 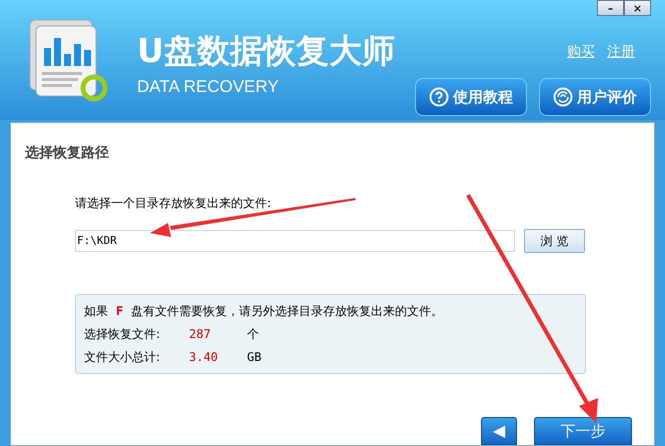 What do you see at coordinates (208, 87) in the screenshot?
I see `app-subtitle: DATA RECOVERY` at bounding box center [208, 87].